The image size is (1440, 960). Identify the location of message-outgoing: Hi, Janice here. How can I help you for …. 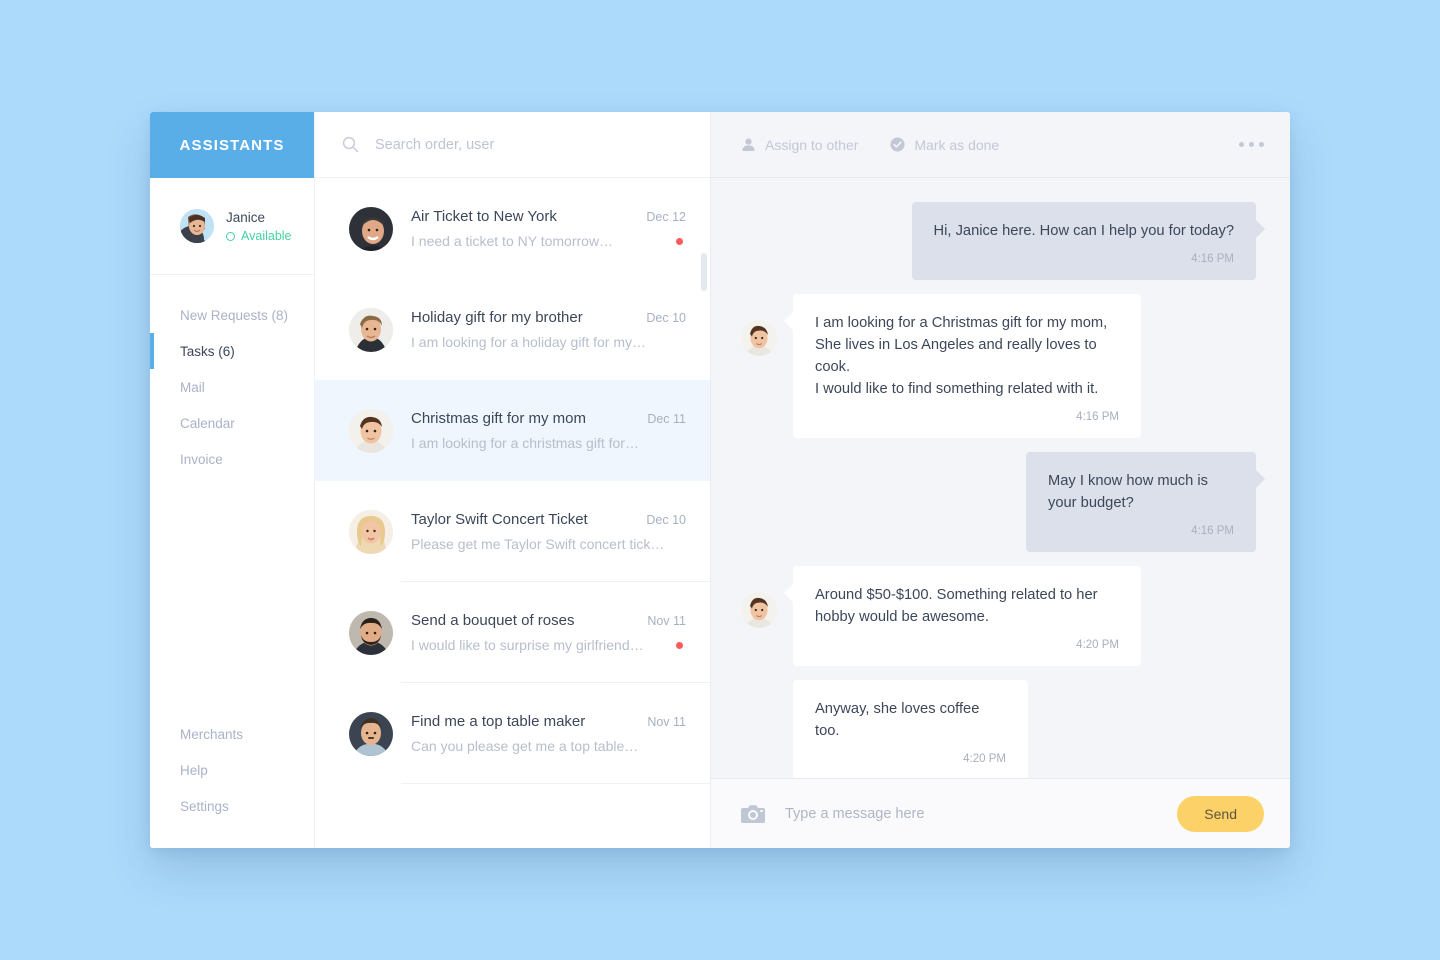
(1003, 241).